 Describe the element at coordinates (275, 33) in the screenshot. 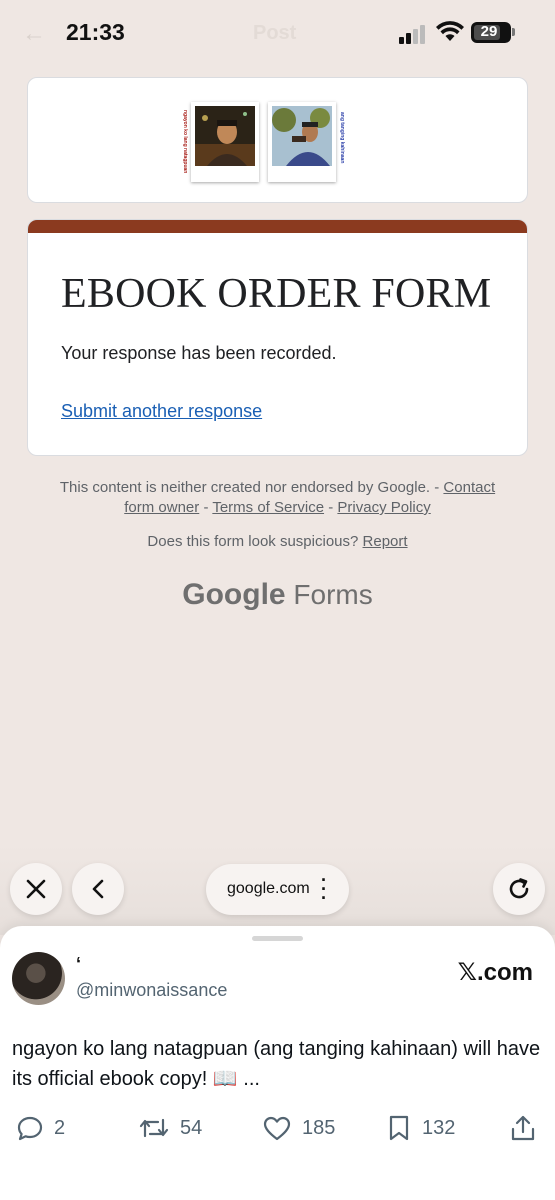

I see `background-title: Post` at that location.